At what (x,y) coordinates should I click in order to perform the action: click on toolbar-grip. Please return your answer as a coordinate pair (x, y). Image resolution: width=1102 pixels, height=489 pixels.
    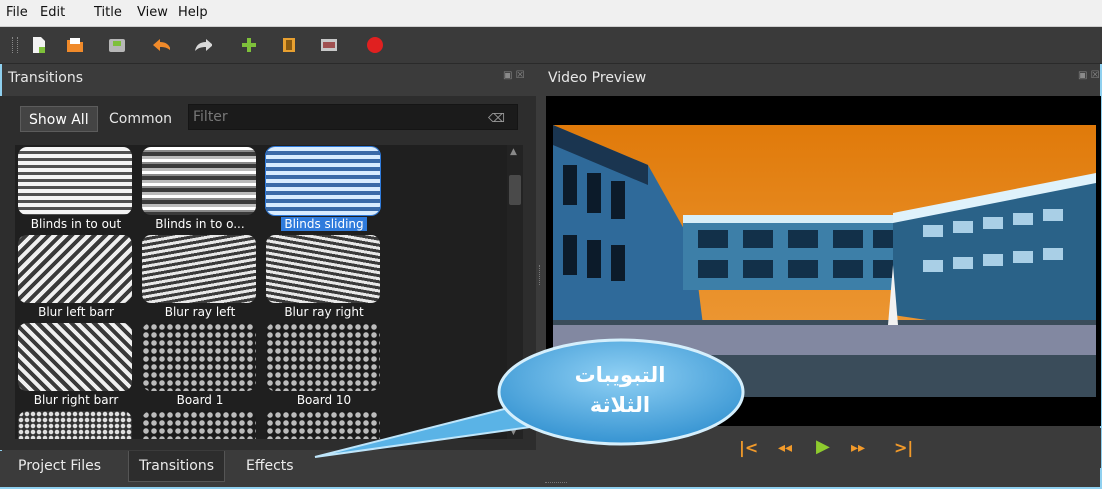
    Looking at the image, I should click on (15, 45).